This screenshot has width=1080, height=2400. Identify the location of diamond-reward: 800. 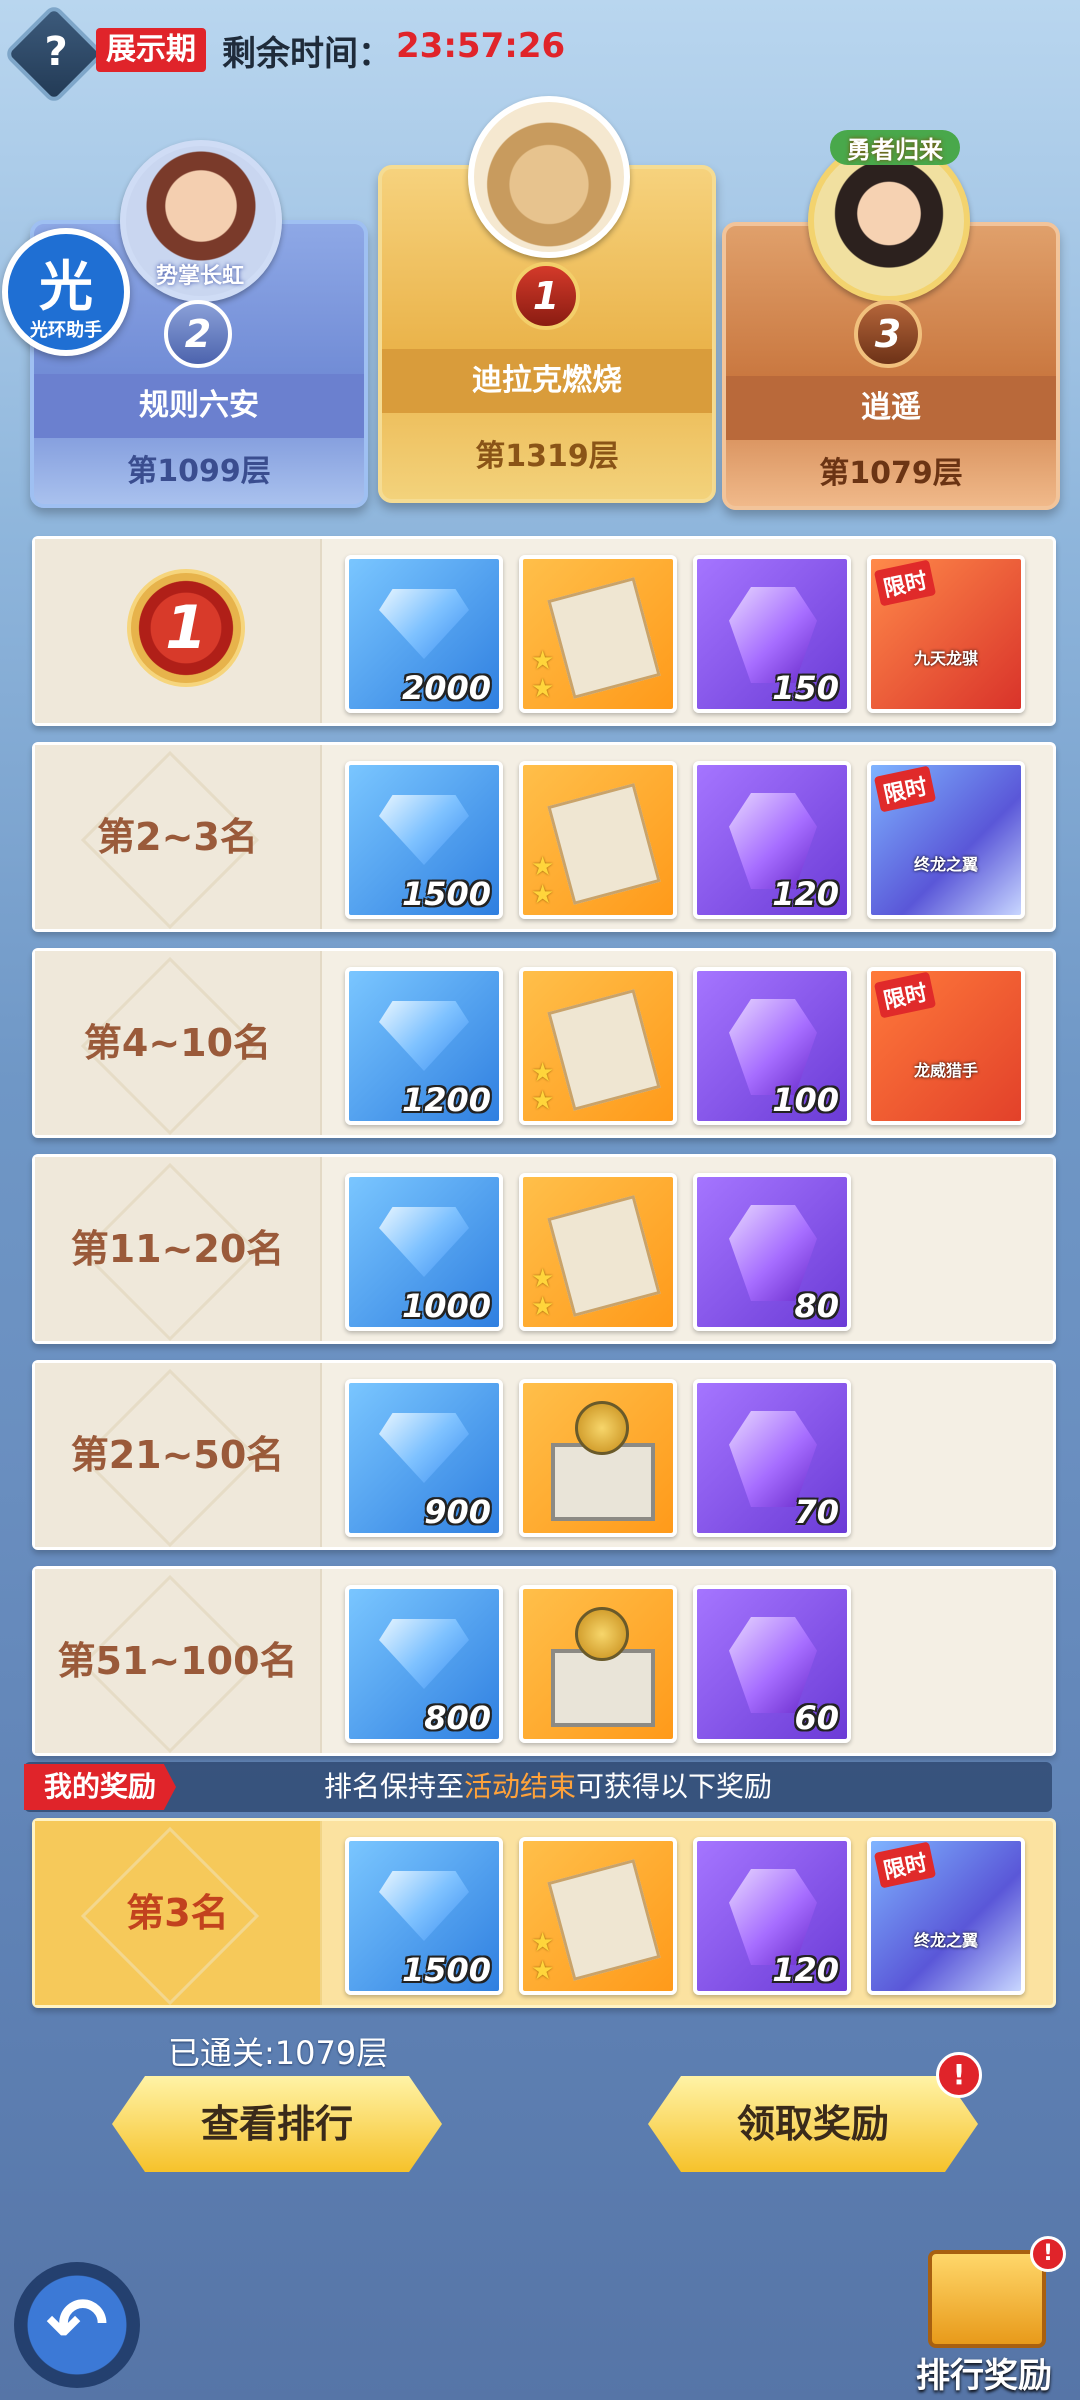
(424, 1664).